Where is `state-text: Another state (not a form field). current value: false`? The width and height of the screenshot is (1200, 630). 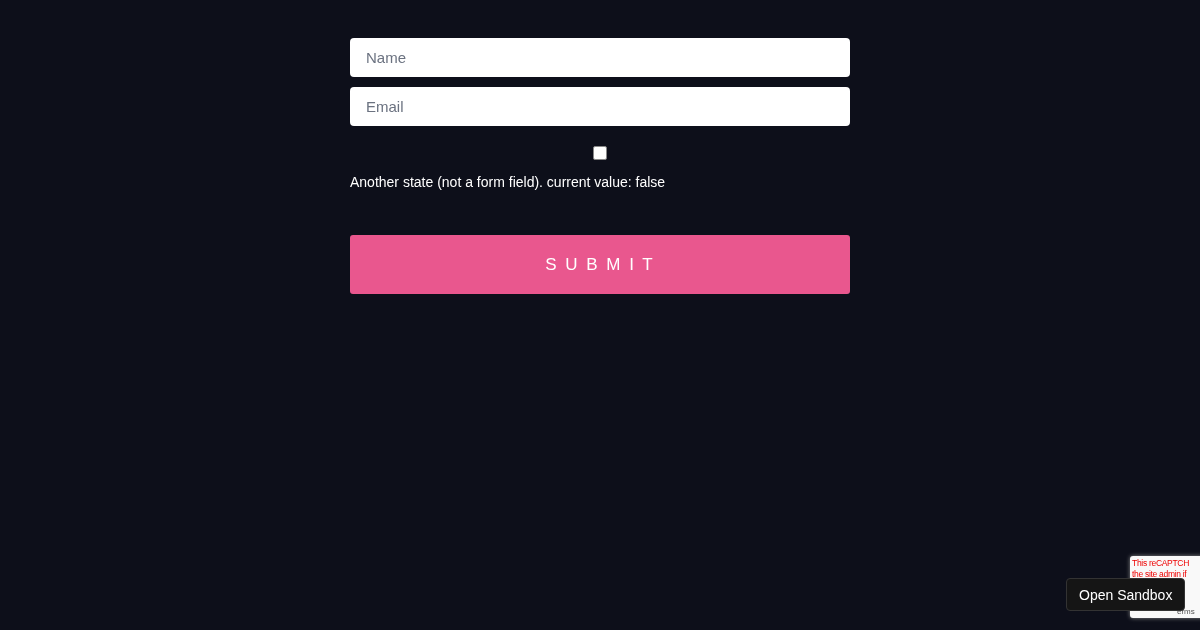
state-text: Another state (not a form field). current value: false is located at coordinates (508, 182).